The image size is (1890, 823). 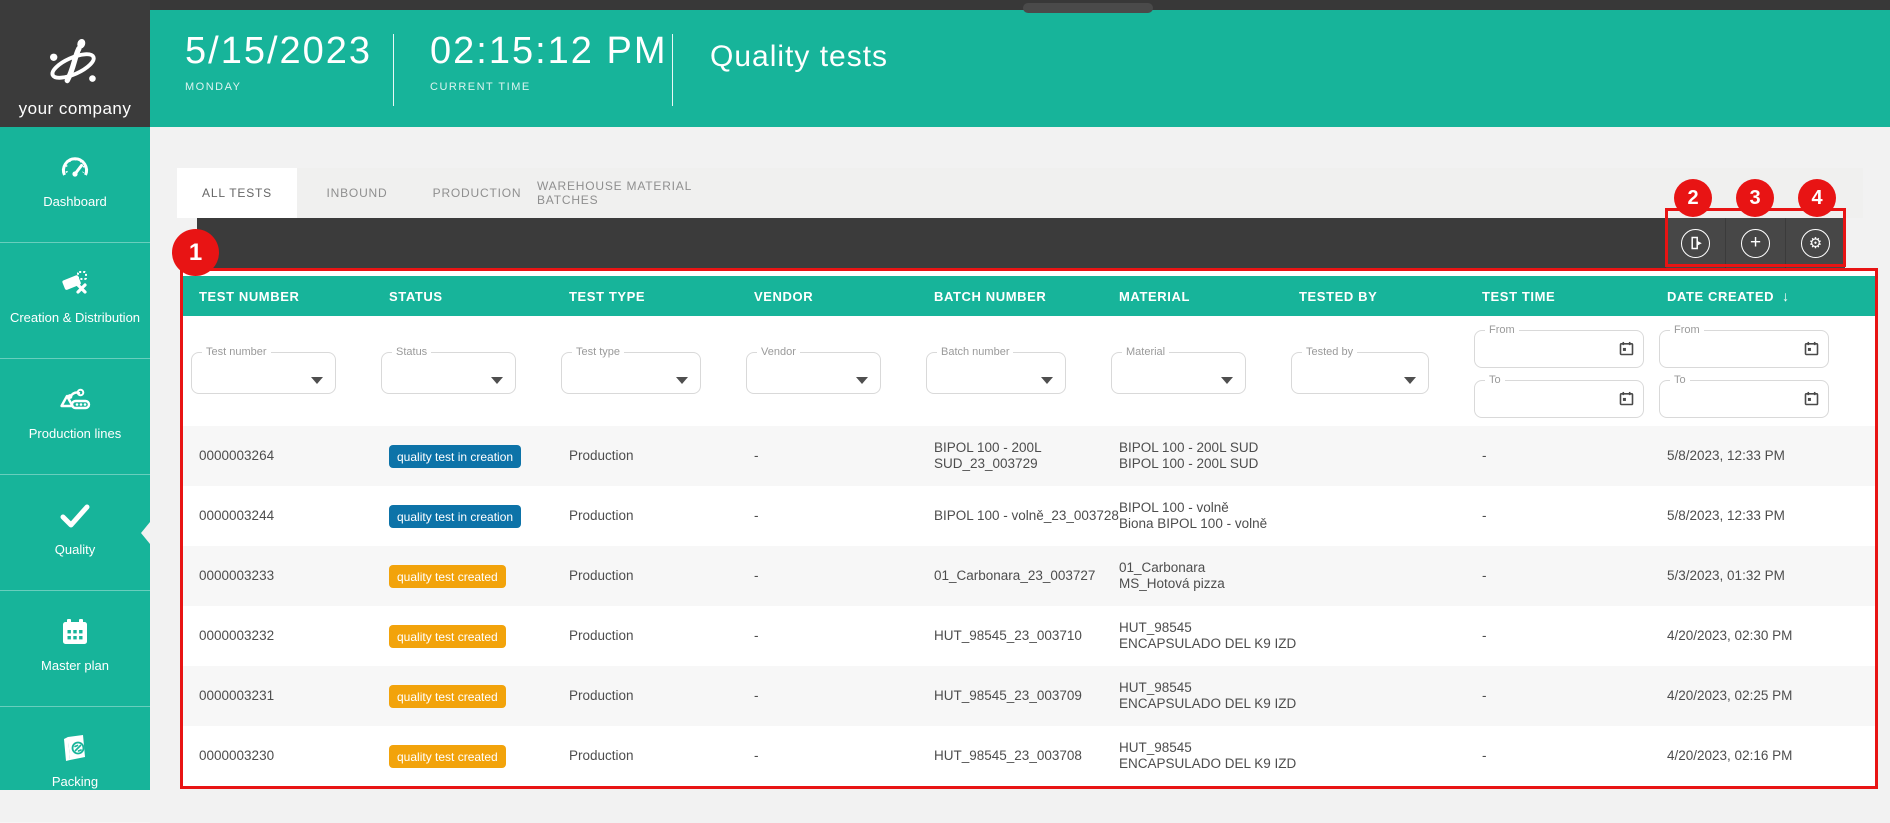 I want to click on filter-label: Vendor, so click(x=778, y=352).